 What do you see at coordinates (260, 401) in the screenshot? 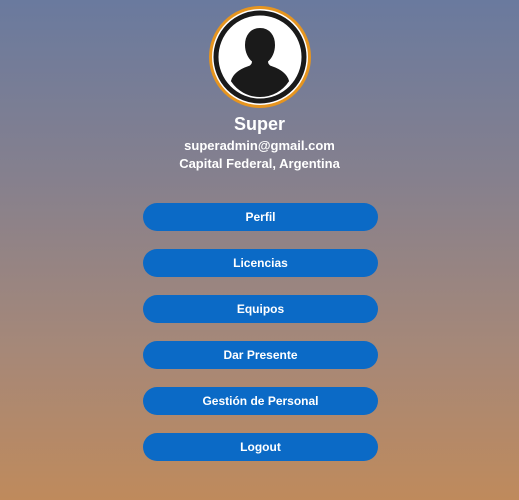
I see `gestion-de-personal-button: Gestión de Personal` at bounding box center [260, 401].